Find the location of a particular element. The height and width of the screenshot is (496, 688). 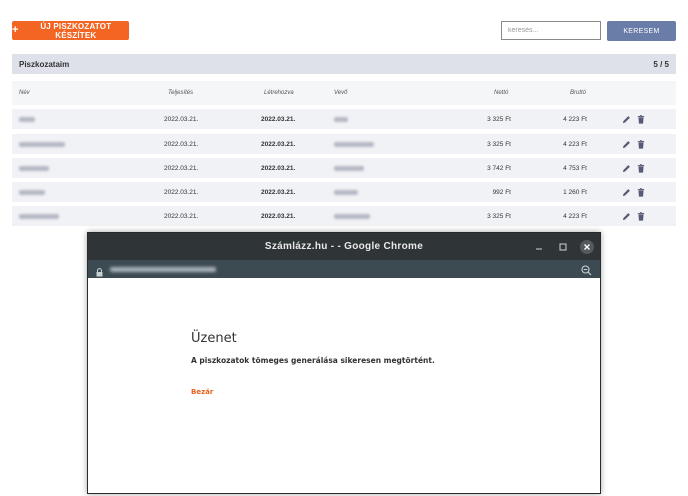

column-created: Létrehozva is located at coordinates (279, 93).